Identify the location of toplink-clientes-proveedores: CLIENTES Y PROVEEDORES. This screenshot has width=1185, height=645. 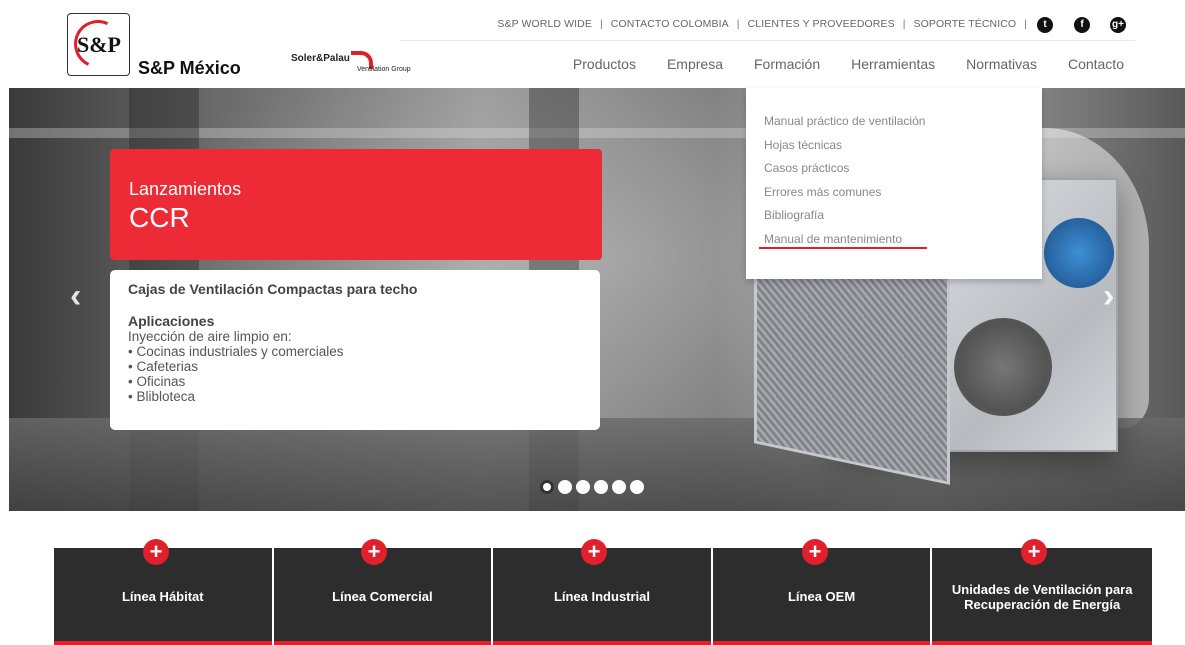
(821, 24).